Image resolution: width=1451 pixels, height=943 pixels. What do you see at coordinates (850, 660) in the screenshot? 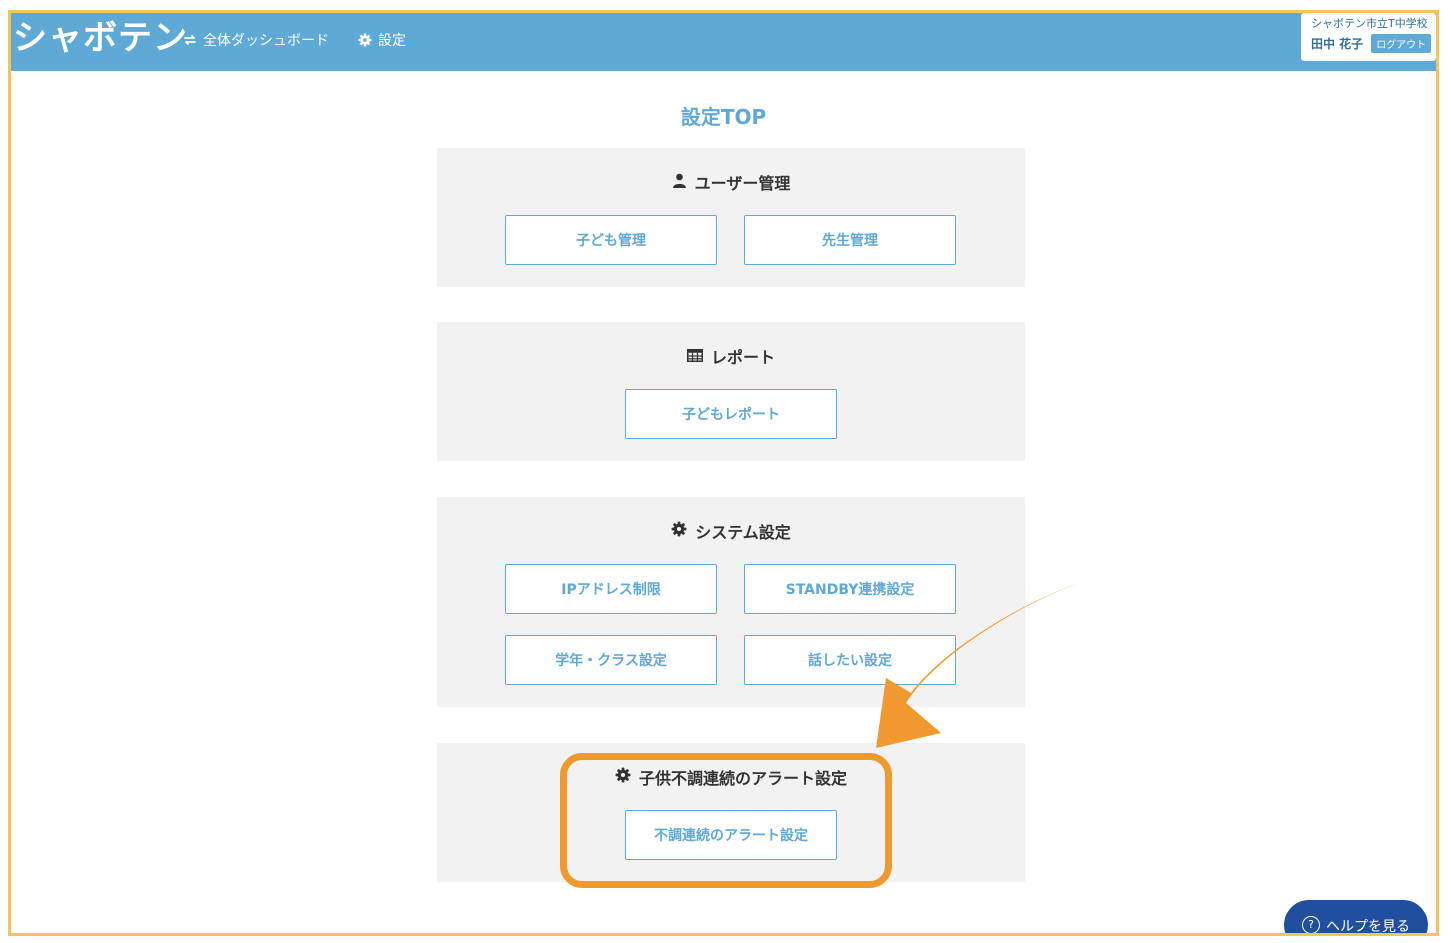
I see `want-to-talk-settings-button: 話したい設定` at bounding box center [850, 660].